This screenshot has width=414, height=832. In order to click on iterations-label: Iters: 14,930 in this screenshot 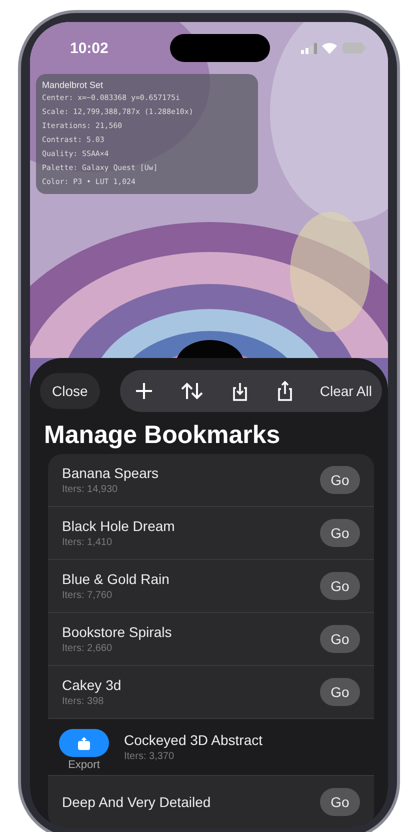, I will do `click(90, 489)`.